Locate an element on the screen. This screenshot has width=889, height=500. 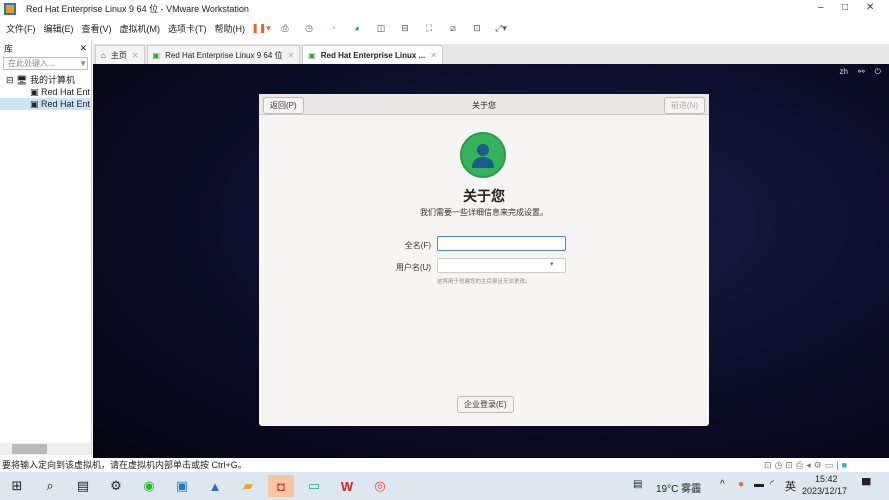
thumbnail-bar-icon: ⊟ is located at coordinates (405, 28).